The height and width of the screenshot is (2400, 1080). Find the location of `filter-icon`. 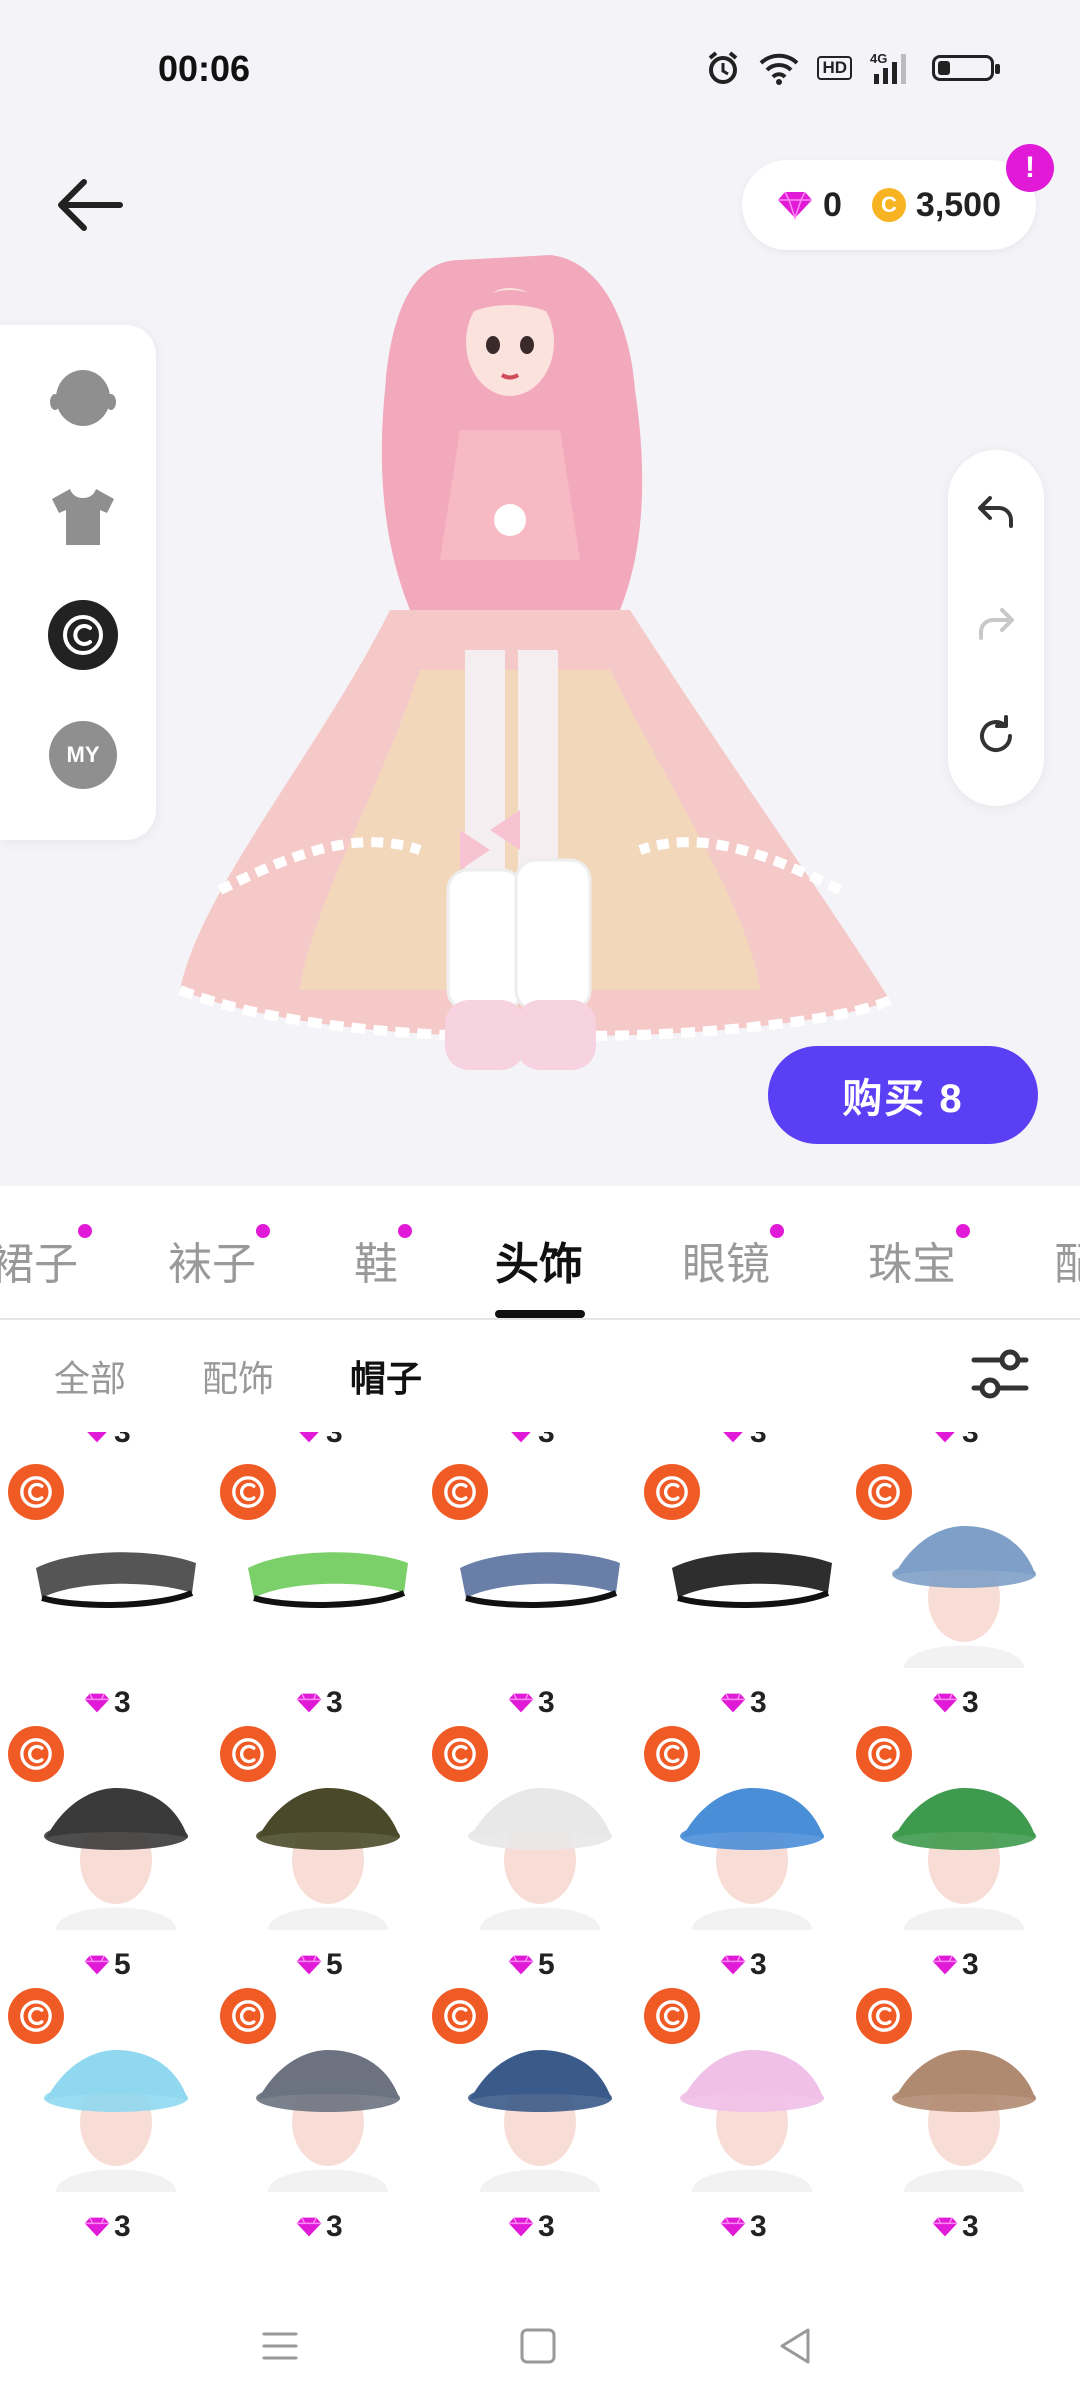

filter-icon is located at coordinates (1000, 1374).